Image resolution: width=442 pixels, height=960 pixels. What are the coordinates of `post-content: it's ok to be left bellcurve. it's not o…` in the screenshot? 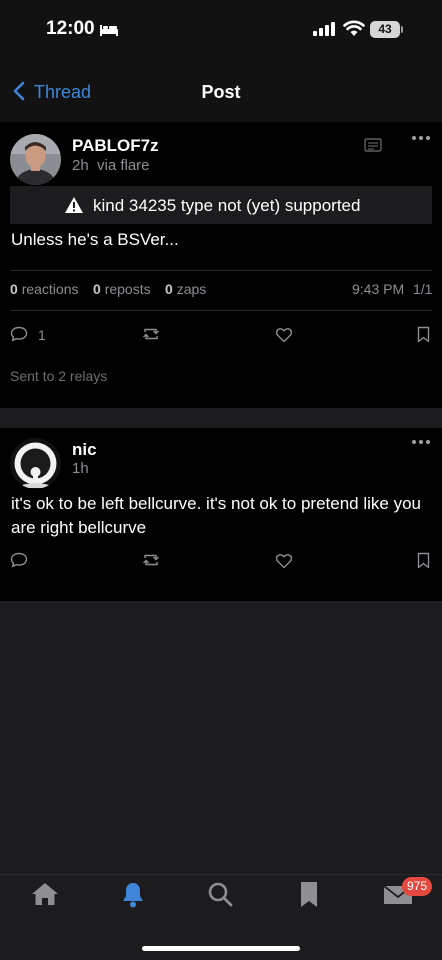 It's located at (216, 515).